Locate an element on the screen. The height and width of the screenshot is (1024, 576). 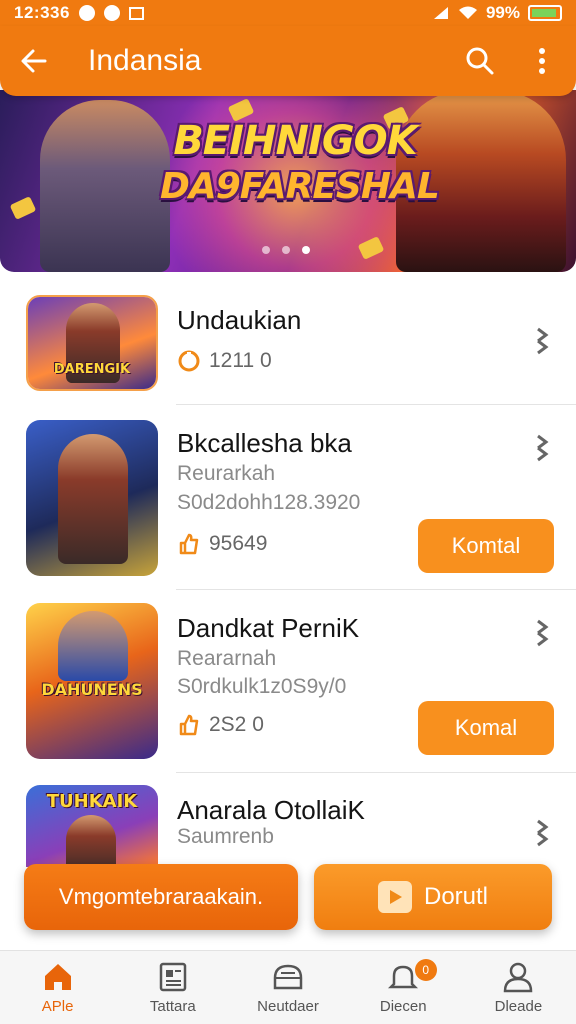
more-options-button is located at coordinates (542, 61).